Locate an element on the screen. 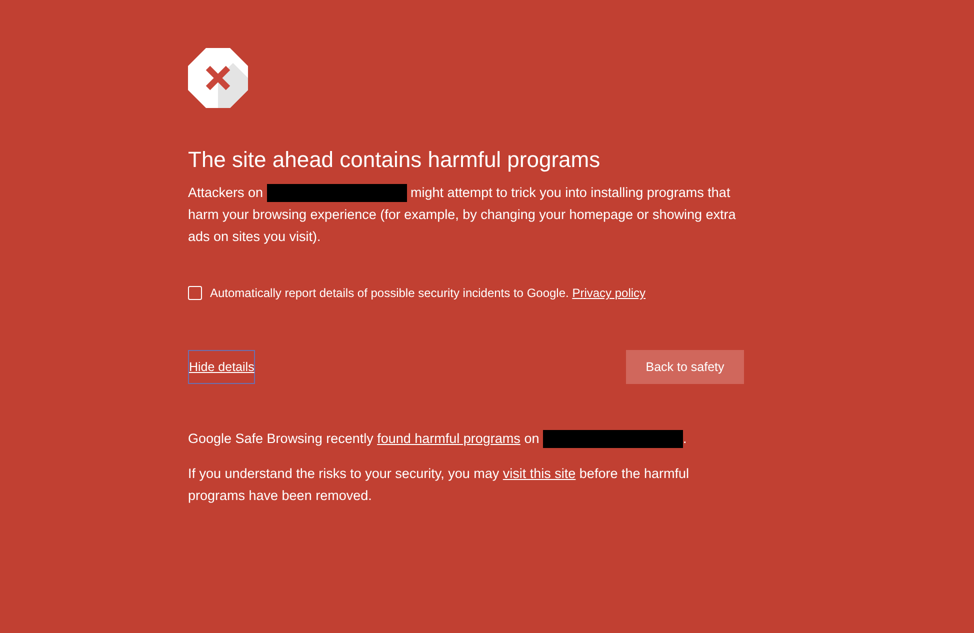  inline-link: visit this site is located at coordinates (539, 473).